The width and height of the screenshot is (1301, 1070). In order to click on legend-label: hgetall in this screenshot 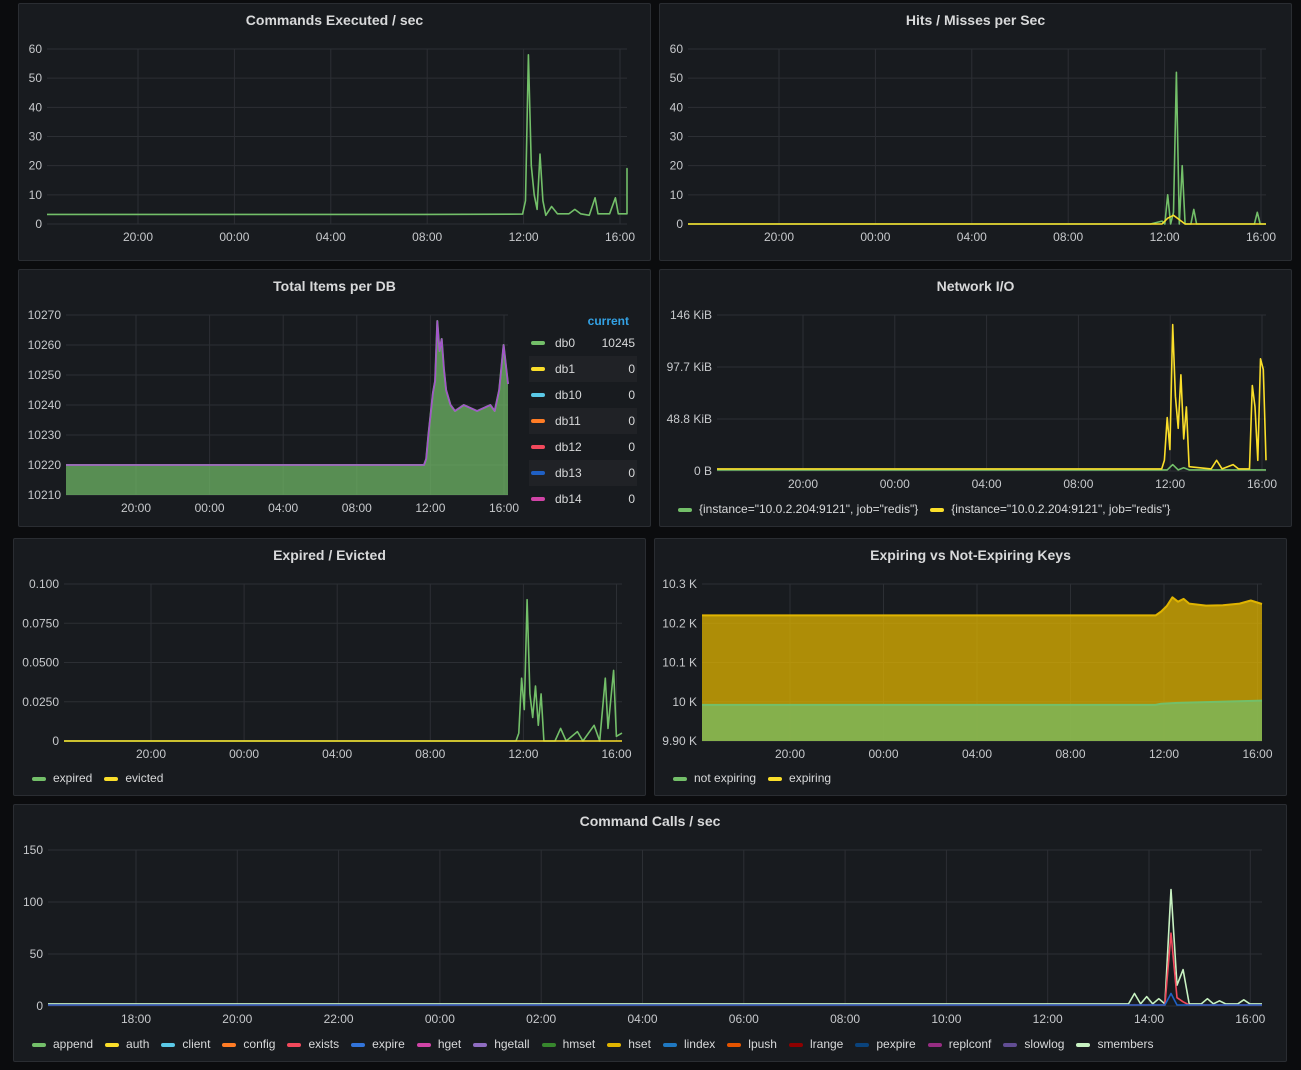, I will do `click(512, 1044)`.